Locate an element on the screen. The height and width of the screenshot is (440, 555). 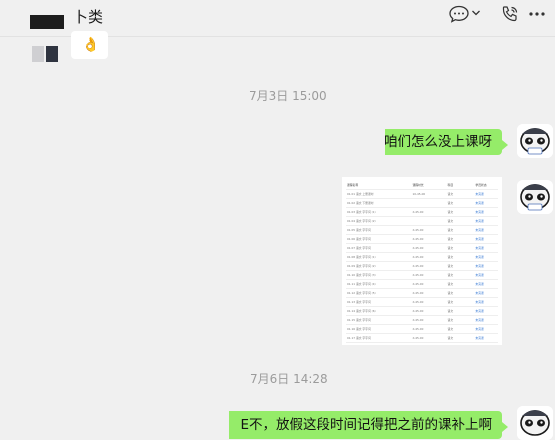
table-row: 01.05 语文 字字词 X-45-00 语文 未完课 is located at coordinates (422, 230).